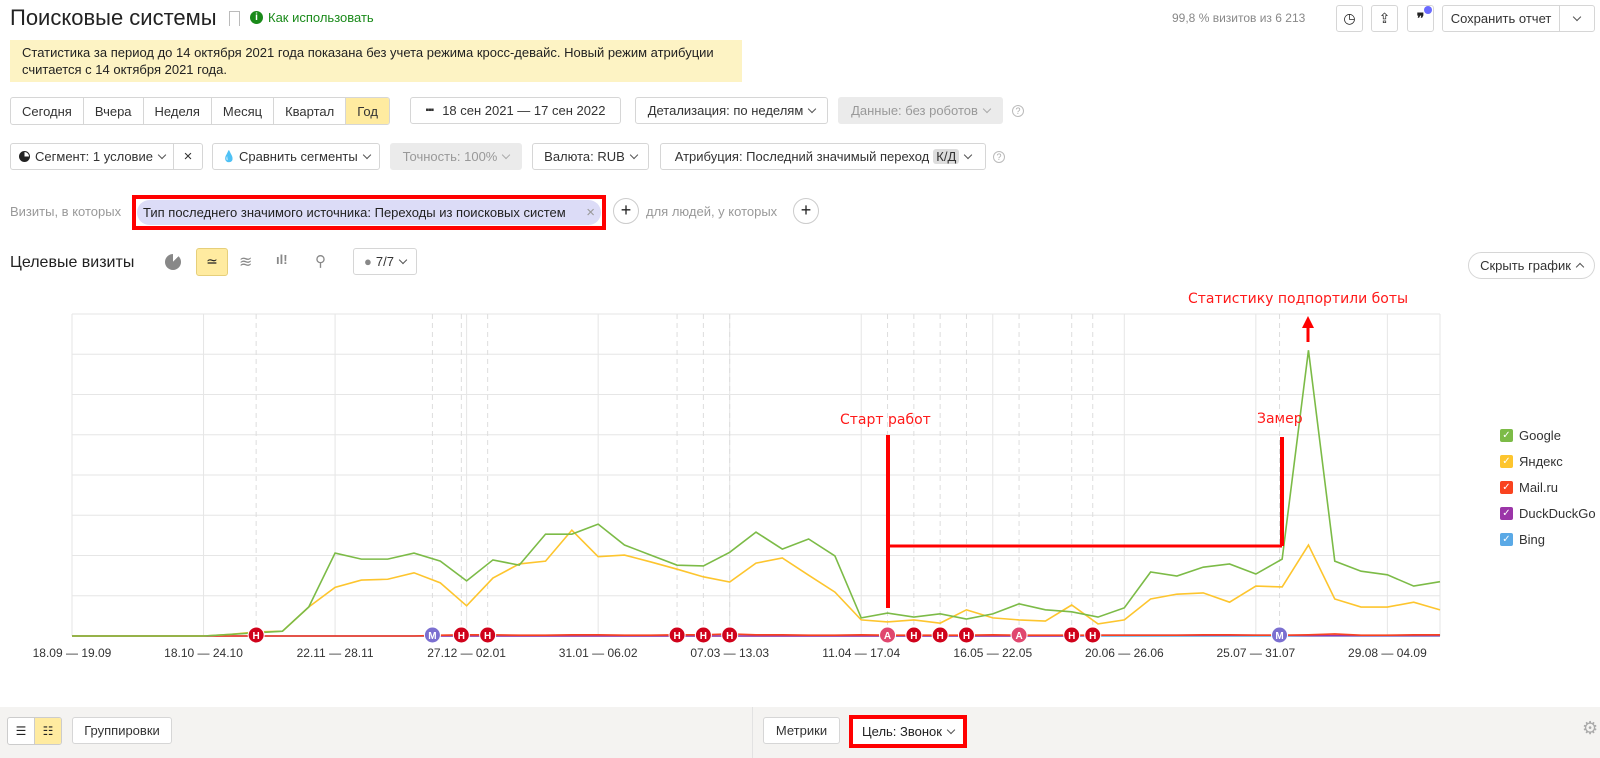 The width and height of the screenshot is (1600, 758). I want to click on drops-icon: 💧, so click(229, 157).